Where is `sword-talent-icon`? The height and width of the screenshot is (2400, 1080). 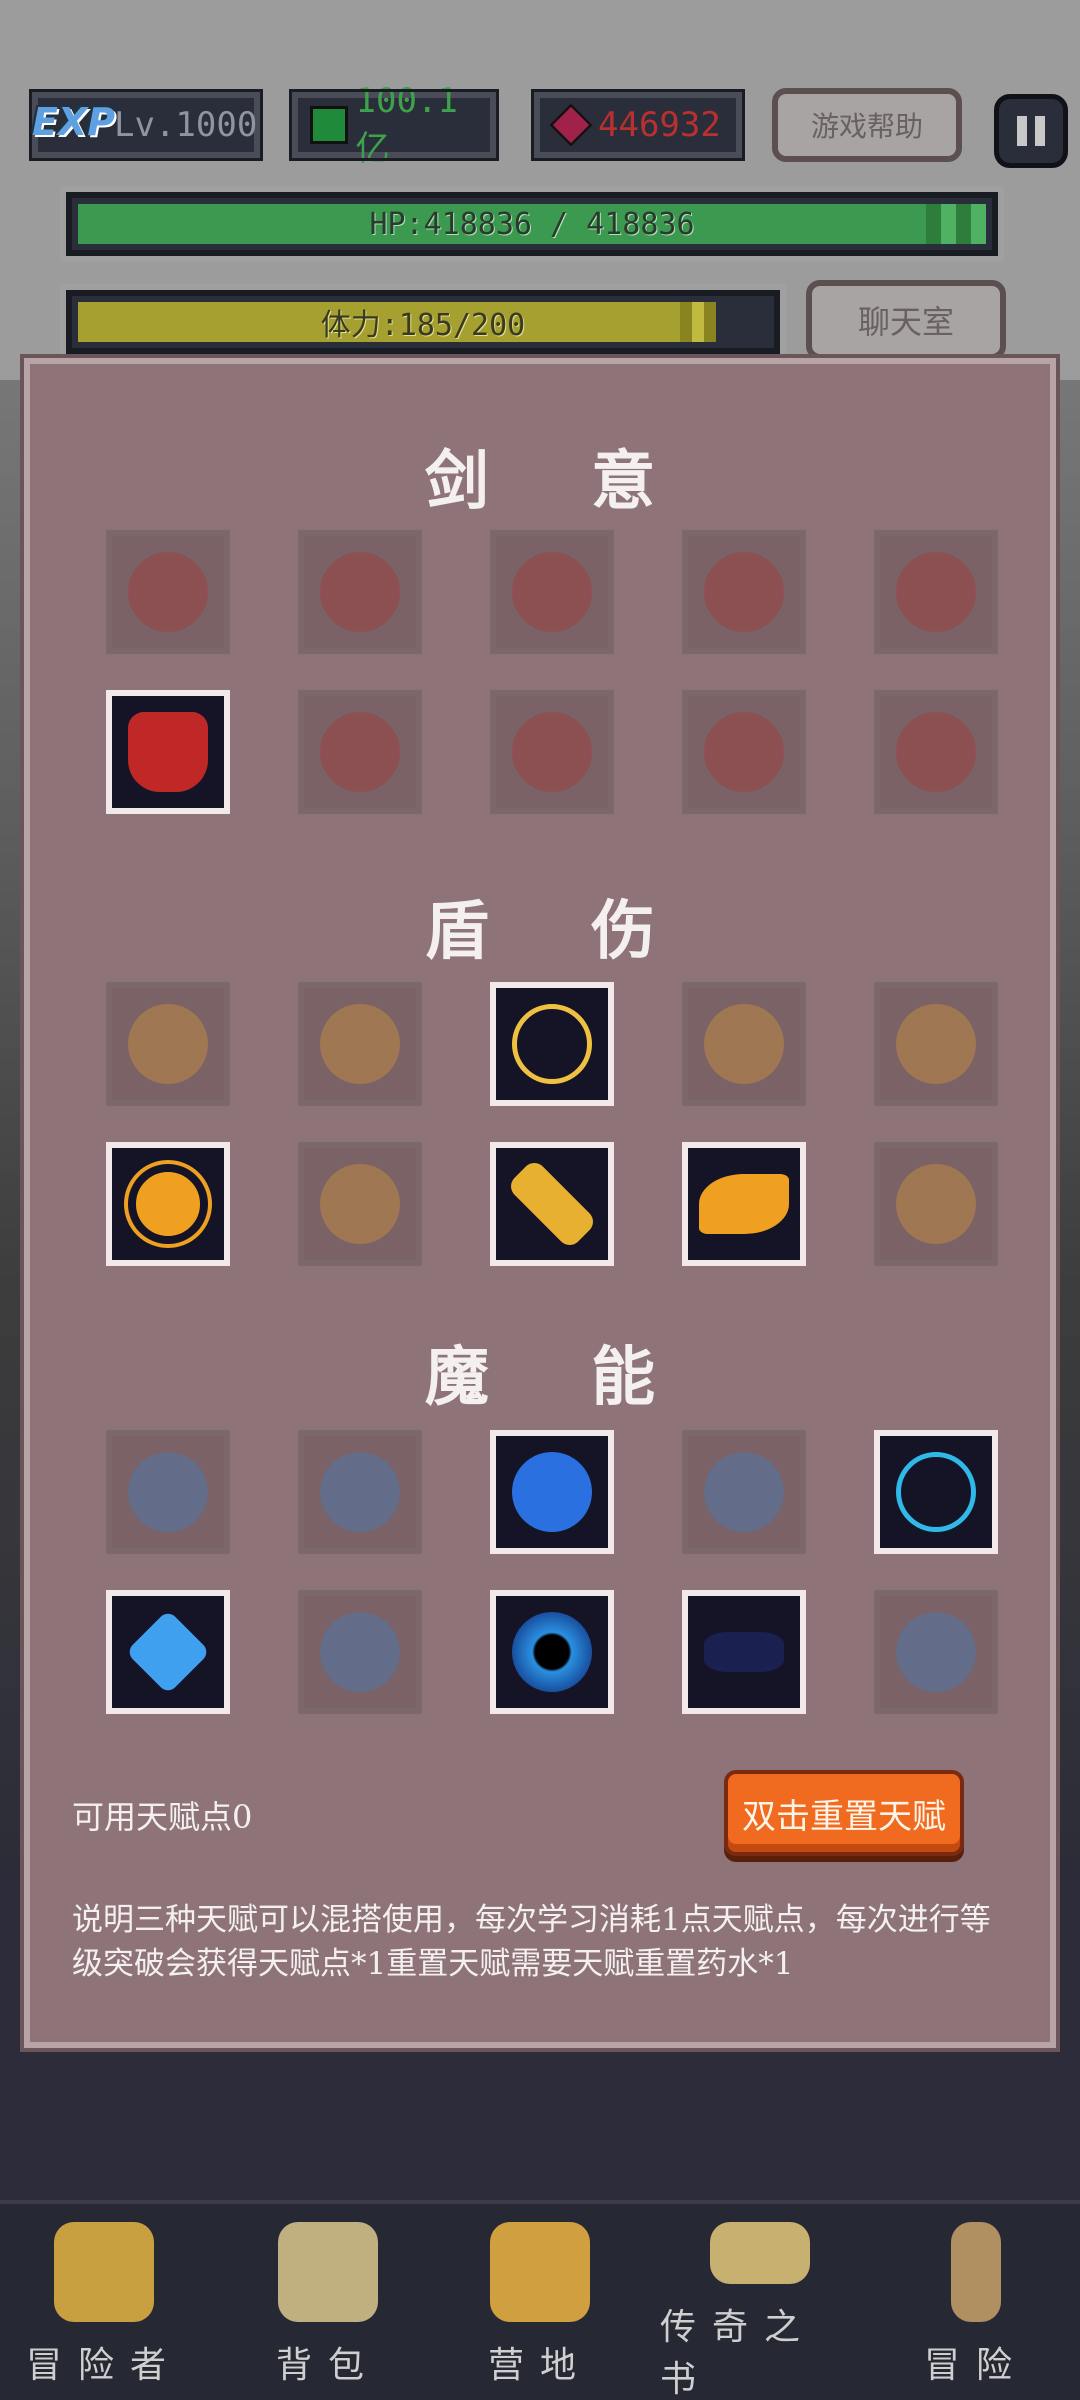 sword-talent-icon is located at coordinates (168, 592).